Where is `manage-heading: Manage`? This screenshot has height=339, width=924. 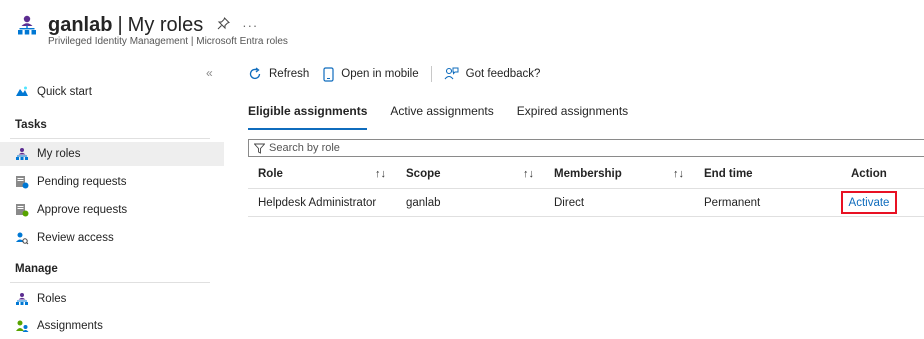
manage-heading: Manage is located at coordinates (36, 269).